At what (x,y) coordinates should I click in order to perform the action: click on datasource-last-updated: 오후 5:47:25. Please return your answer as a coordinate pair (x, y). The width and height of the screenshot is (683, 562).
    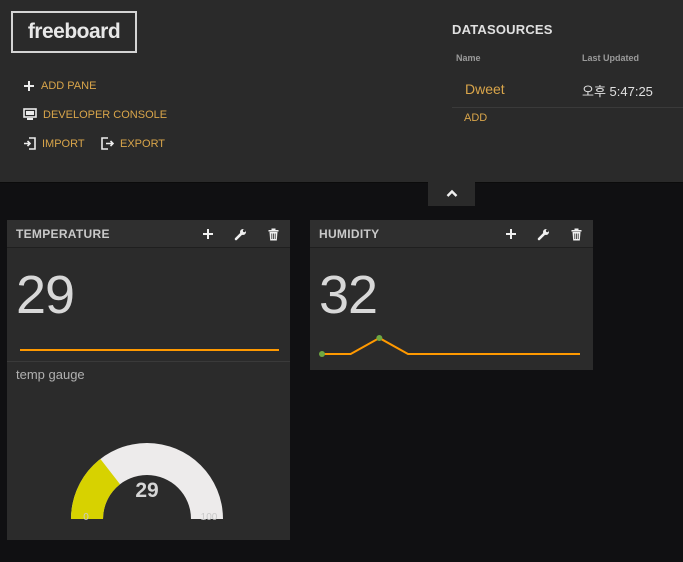
    Looking at the image, I should click on (617, 91).